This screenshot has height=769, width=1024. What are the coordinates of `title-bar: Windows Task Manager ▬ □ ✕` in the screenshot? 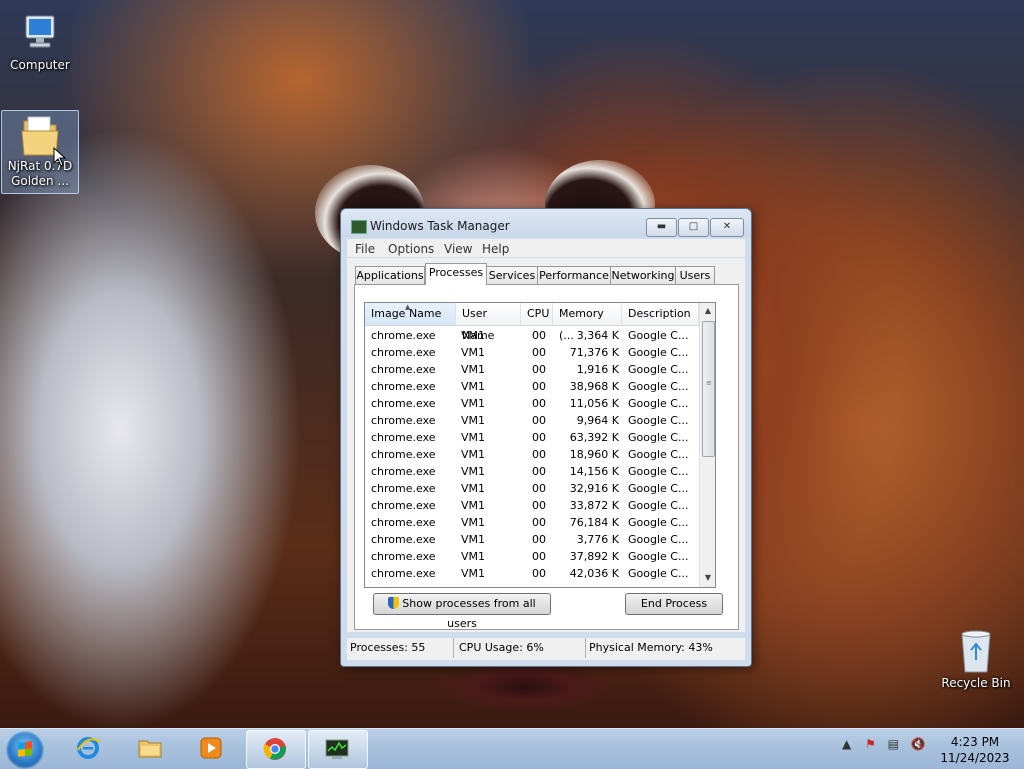 It's located at (546, 223).